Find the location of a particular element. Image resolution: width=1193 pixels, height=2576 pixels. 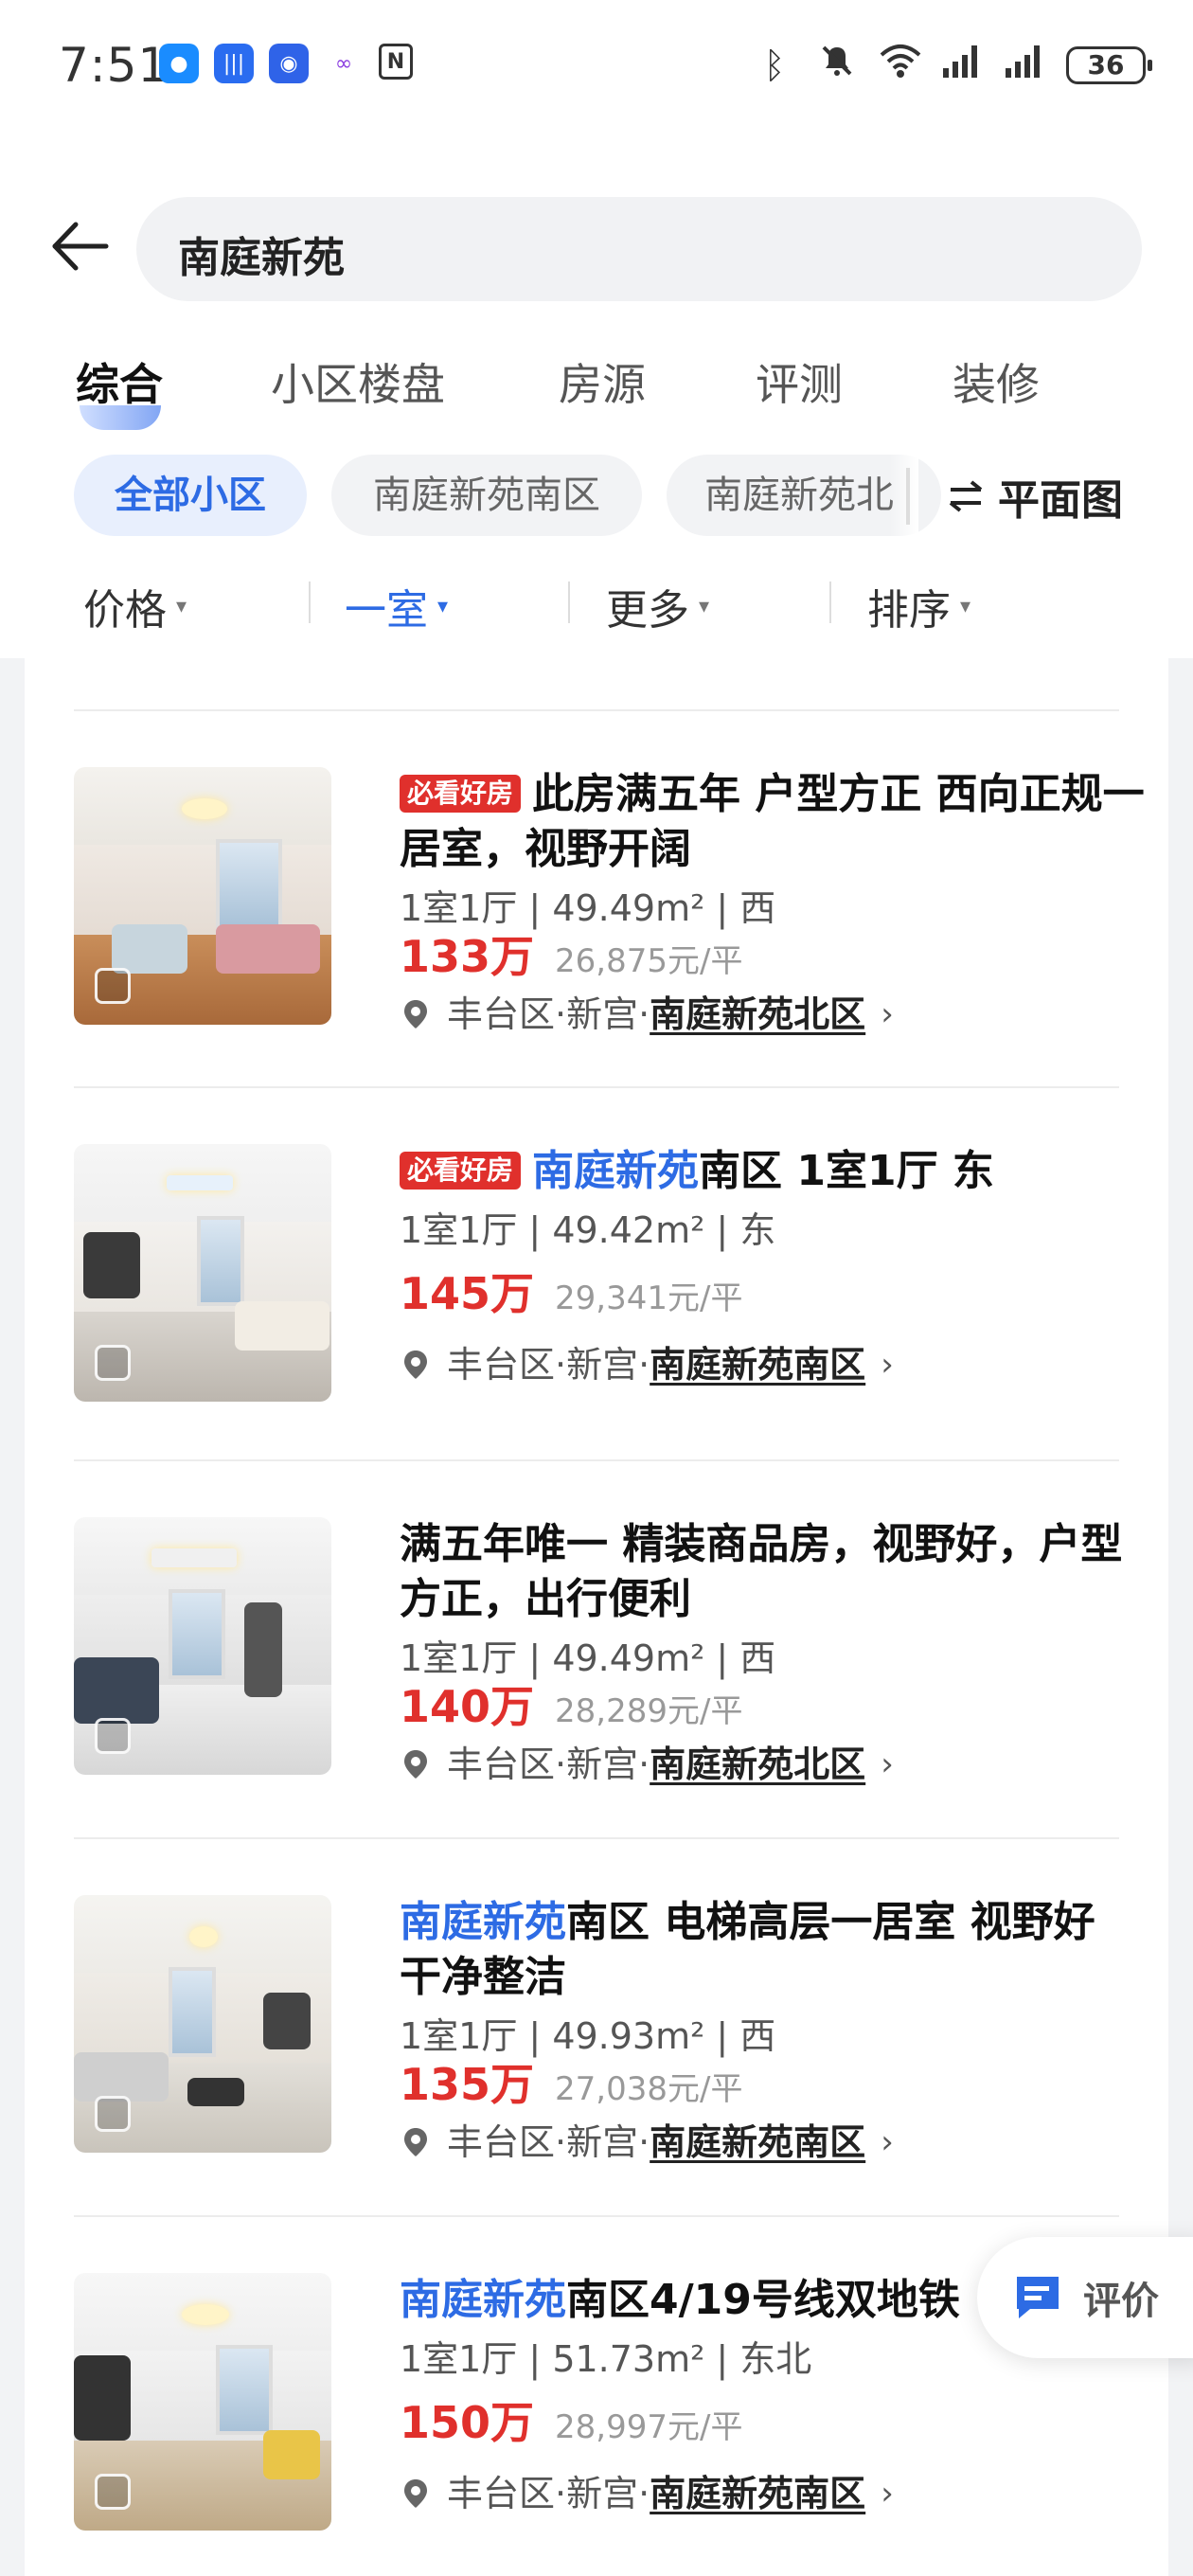

unit-price: 26,875元/平 is located at coordinates (649, 961).